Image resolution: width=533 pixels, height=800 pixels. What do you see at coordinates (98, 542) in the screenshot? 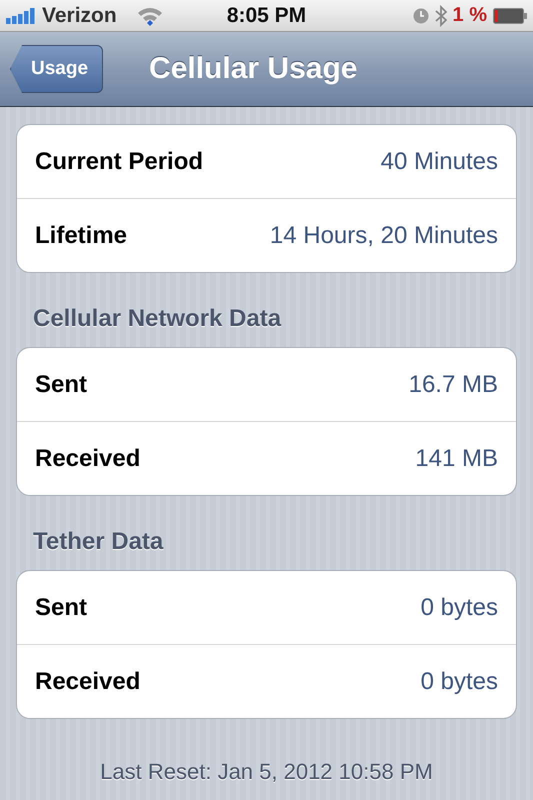
I see `section-header: Tether Data` at bounding box center [98, 542].